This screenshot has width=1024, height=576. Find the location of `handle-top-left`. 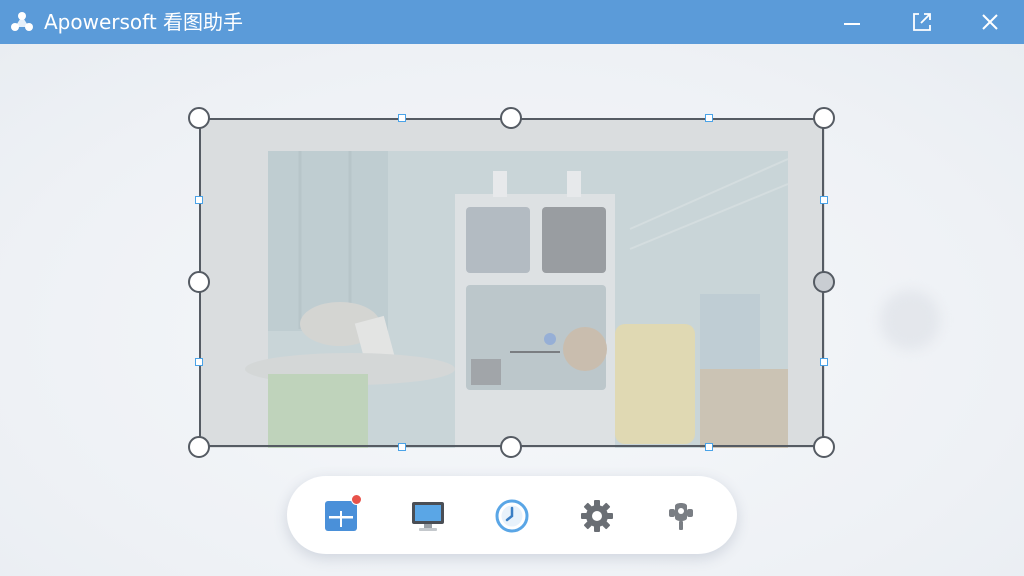

handle-top-left is located at coordinates (199, 118).